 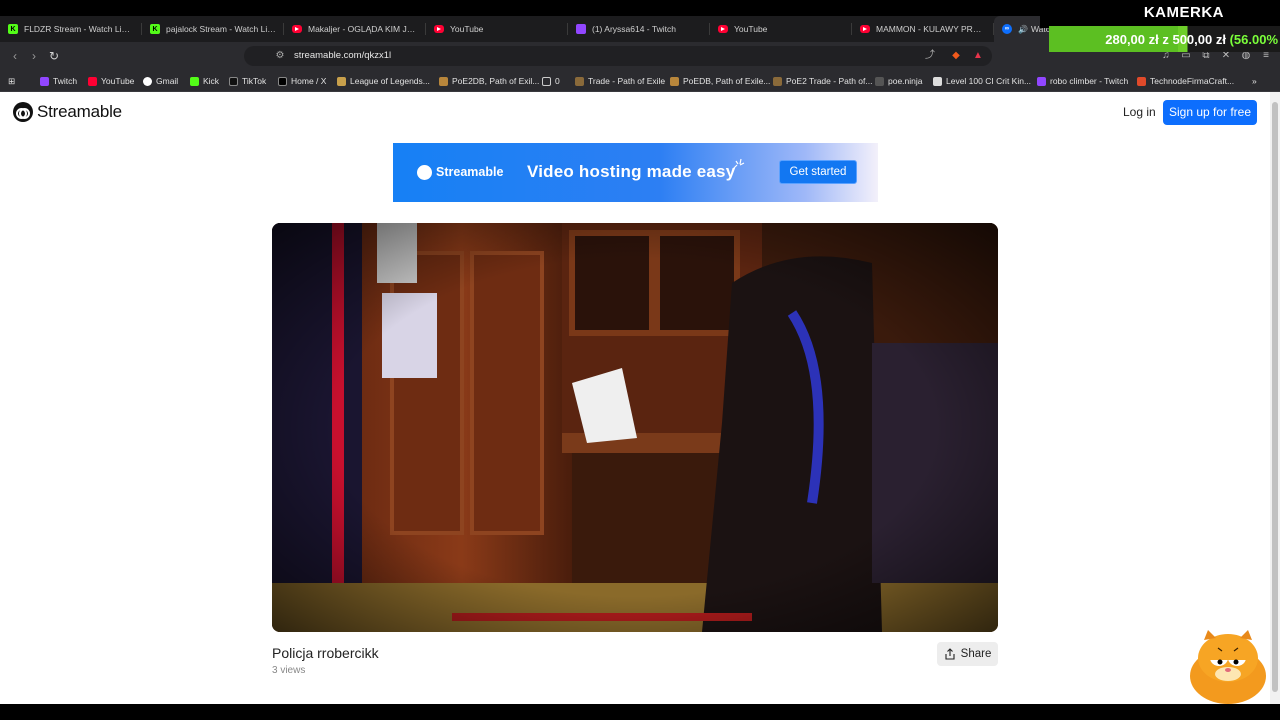 I want to click on bookmark-item: poe.ninja, so click(x=899, y=81).